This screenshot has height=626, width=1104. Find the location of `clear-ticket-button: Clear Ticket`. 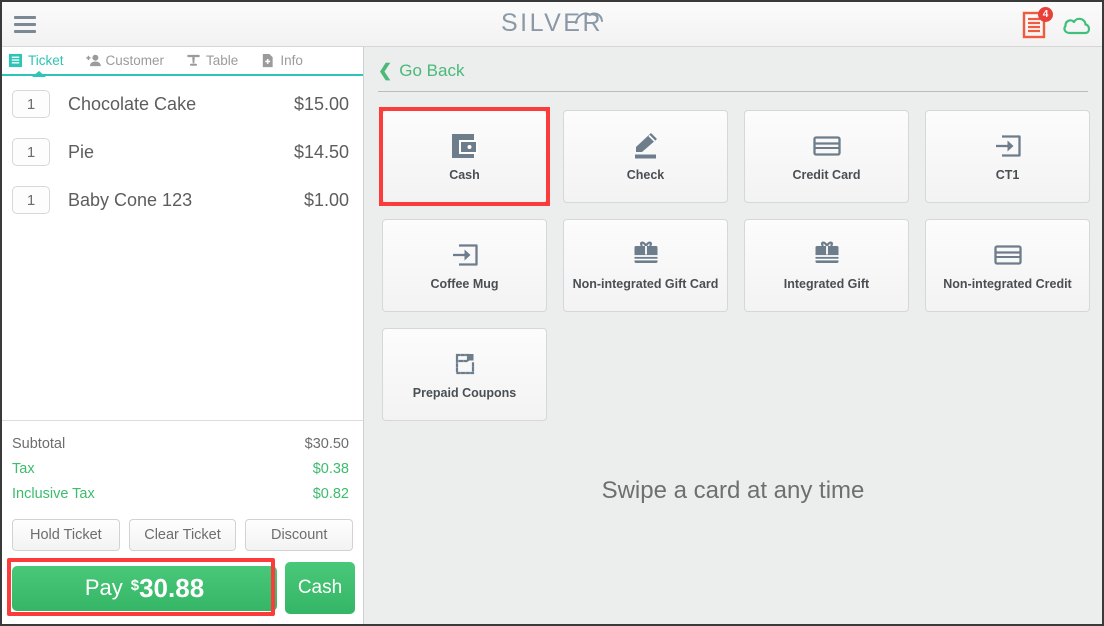

clear-ticket-button: Clear Ticket is located at coordinates (182, 535).